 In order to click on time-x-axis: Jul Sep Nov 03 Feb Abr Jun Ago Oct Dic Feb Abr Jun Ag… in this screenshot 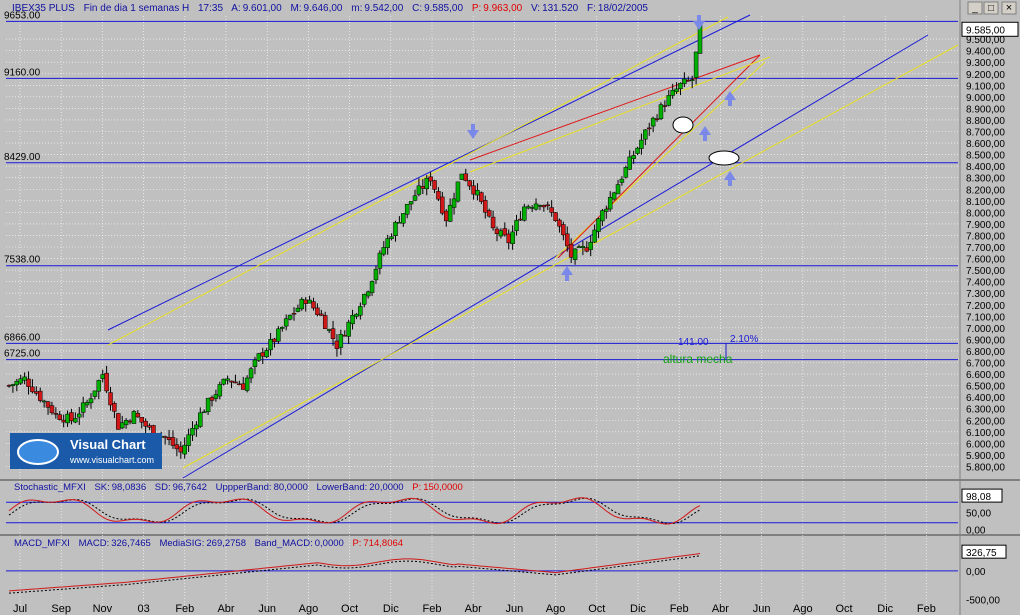, I will do `click(474, 609)`.